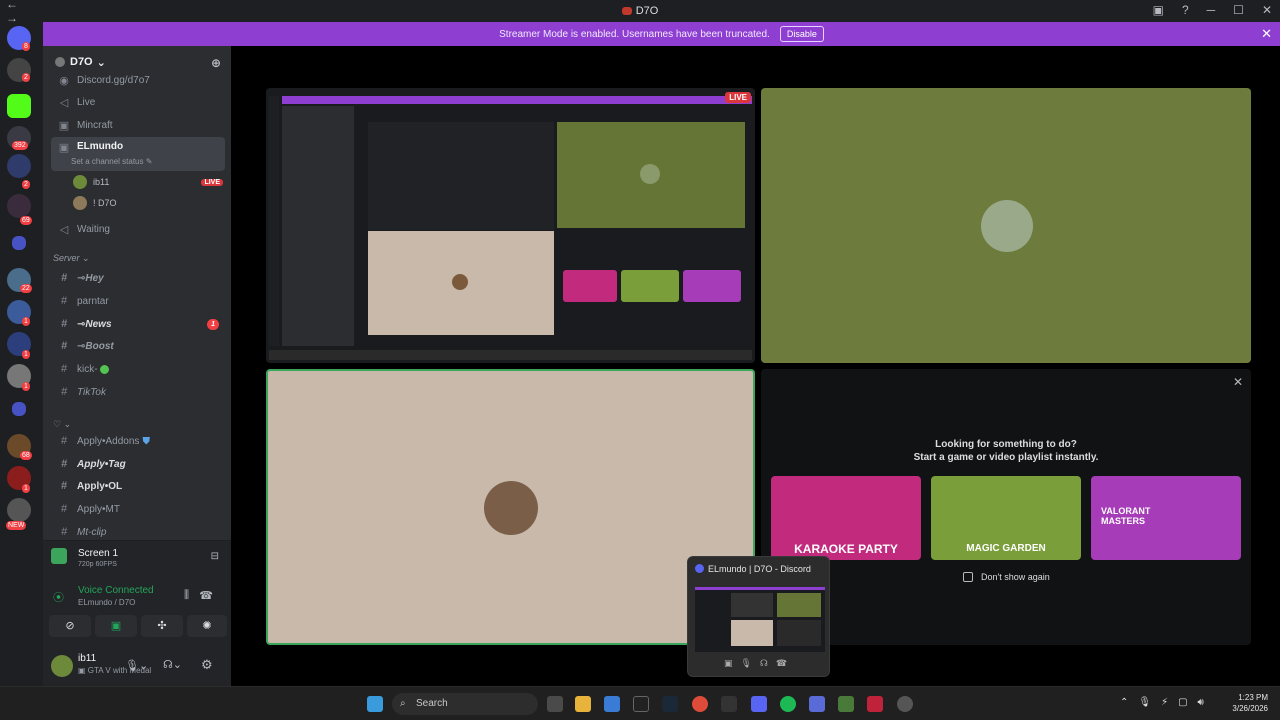  What do you see at coordinates (71, 258) in the screenshot?
I see `category-header: Server ⌄` at bounding box center [71, 258].